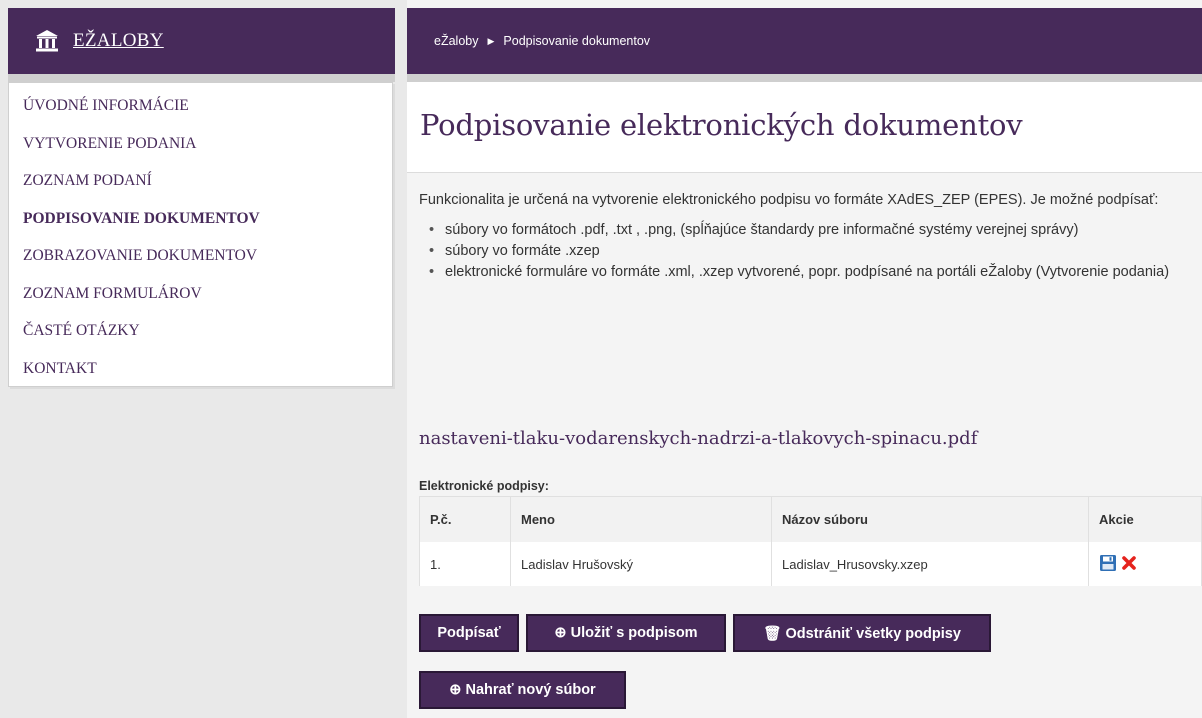 The height and width of the screenshot is (718, 1202). I want to click on top-bar: eŽaloby ▶ Podpisovanie dokumentov, so click(804, 45).